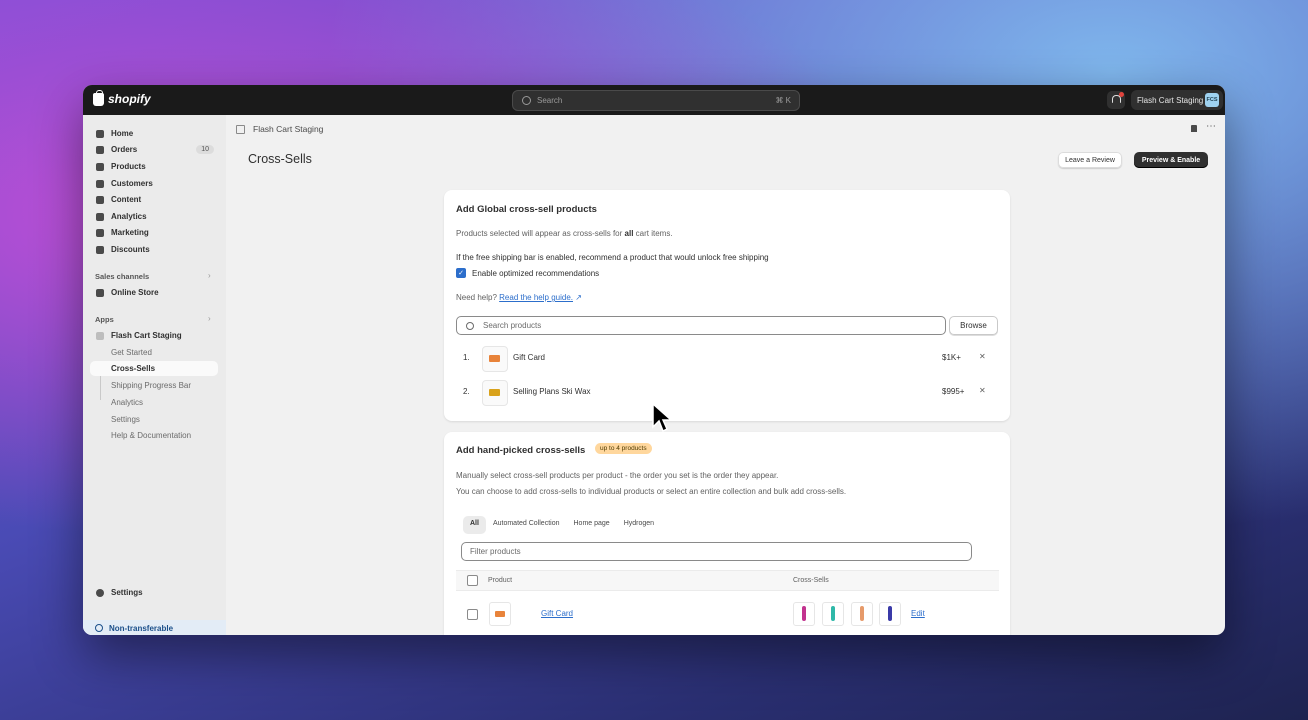 This screenshot has height=720, width=1308. I want to click on info-icon, so click(99, 628).